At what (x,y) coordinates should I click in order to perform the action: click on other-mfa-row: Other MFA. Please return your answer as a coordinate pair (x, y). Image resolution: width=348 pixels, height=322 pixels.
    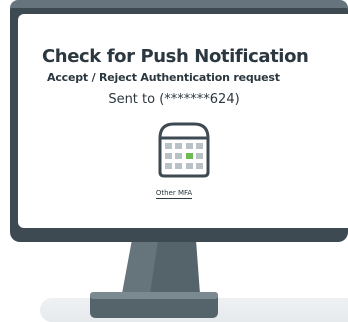
    Looking at the image, I should click on (174, 194).